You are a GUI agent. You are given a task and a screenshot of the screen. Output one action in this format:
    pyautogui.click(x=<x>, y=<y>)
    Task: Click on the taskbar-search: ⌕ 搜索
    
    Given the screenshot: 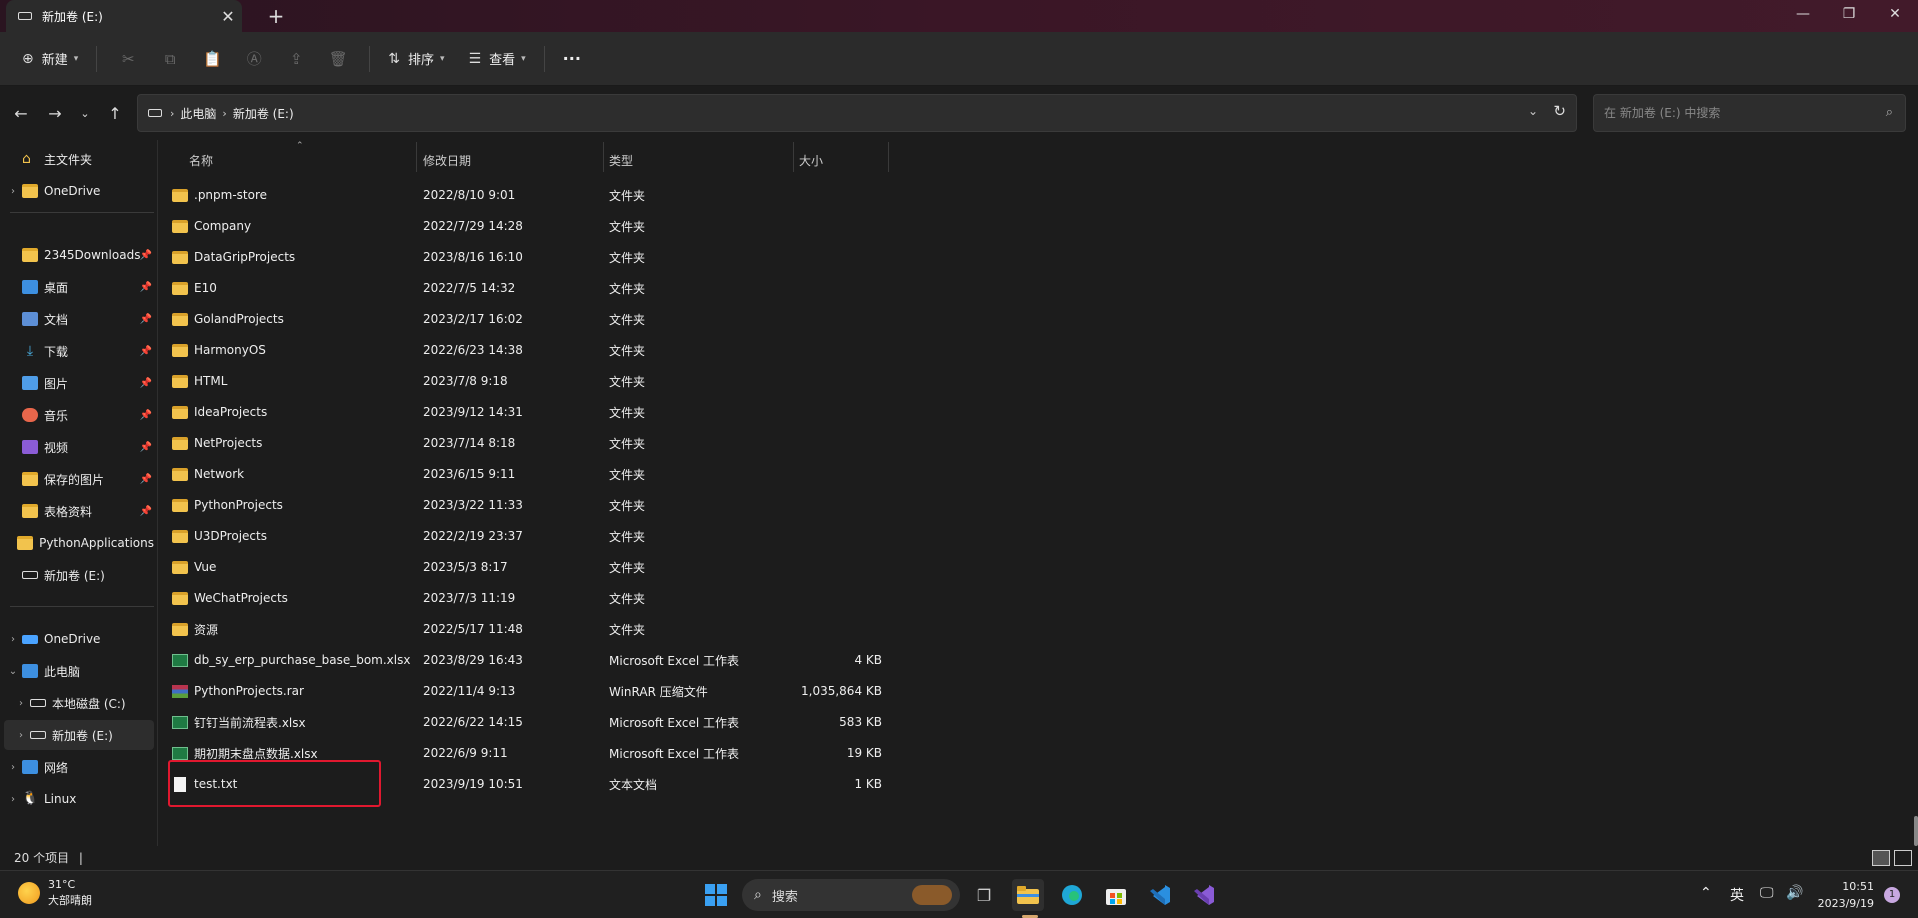 What is the action you would take?
    pyautogui.click(x=851, y=895)
    